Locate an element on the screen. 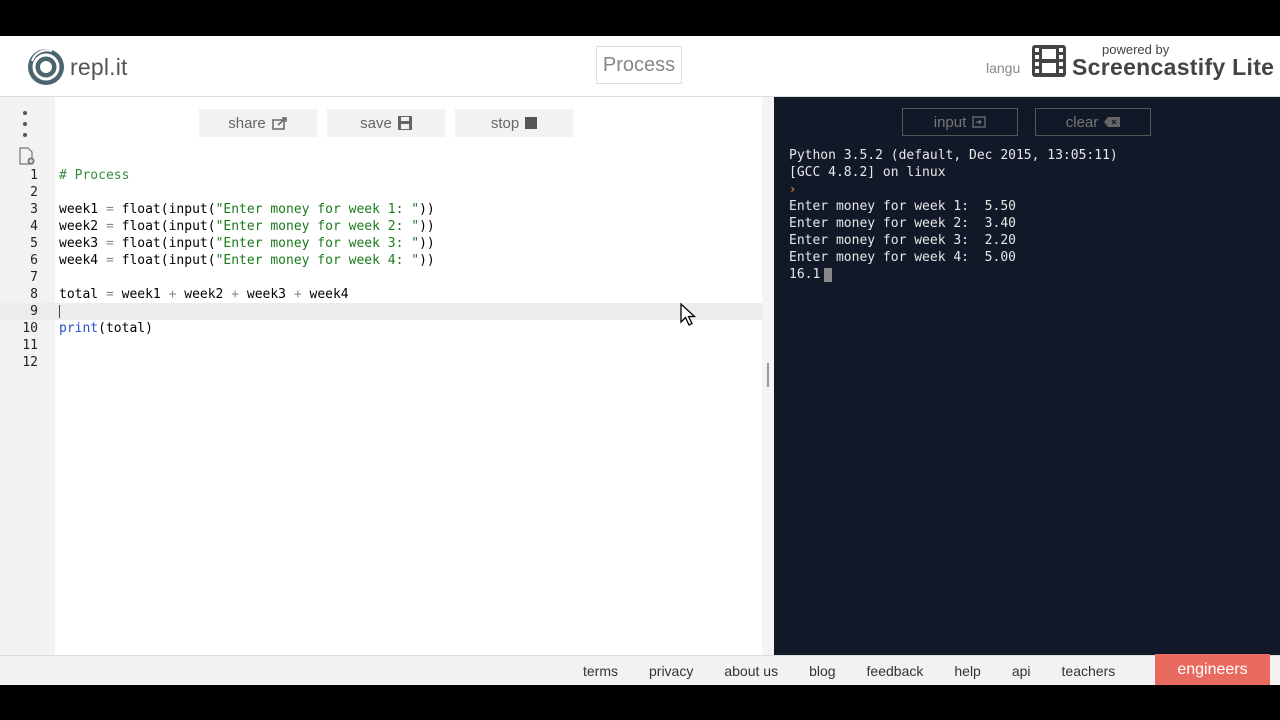 This screenshot has width=1280, height=720. code-string: "Enter money for week 3: " is located at coordinates (317, 243).